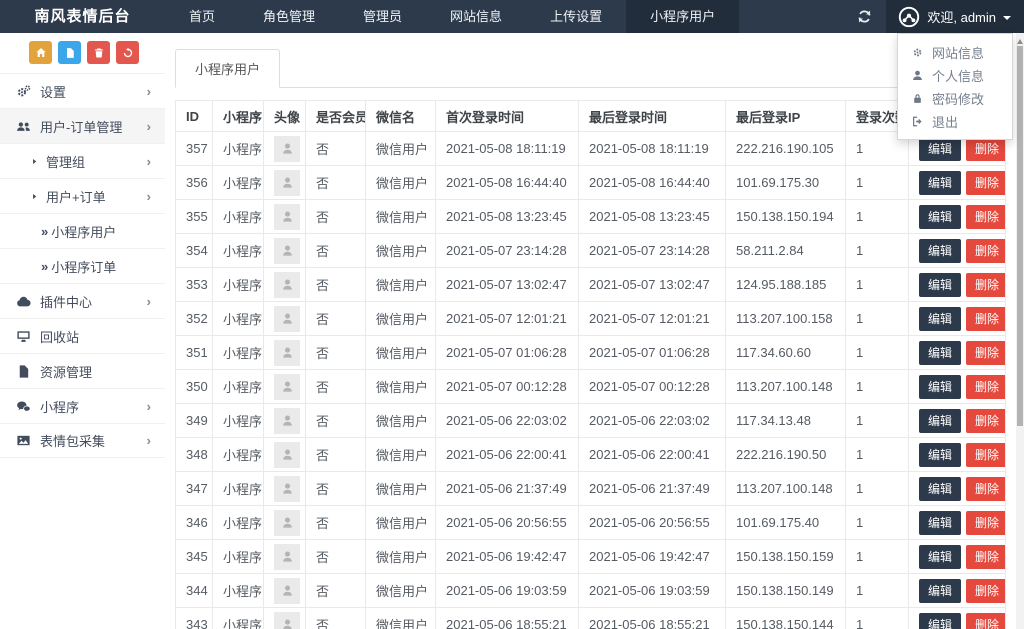 This screenshot has width=1024, height=629. Describe the element at coordinates (785, 148) in the screenshot. I see `row-last-ip: 222.216.190.105` at that location.